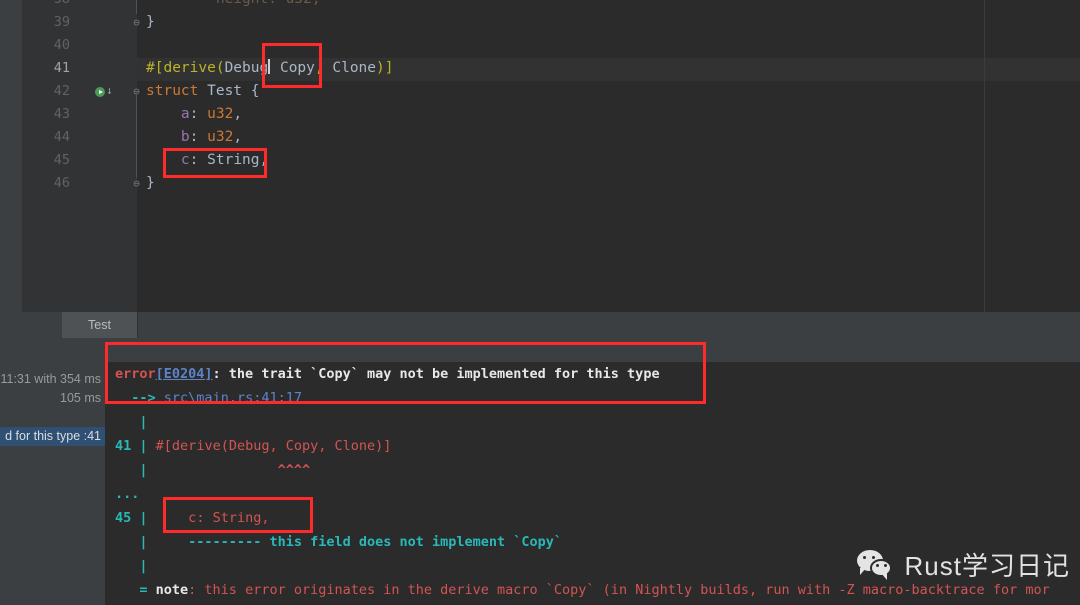  What do you see at coordinates (185, 68) in the screenshot?
I see `code-token: #[derive(` at bounding box center [185, 68].